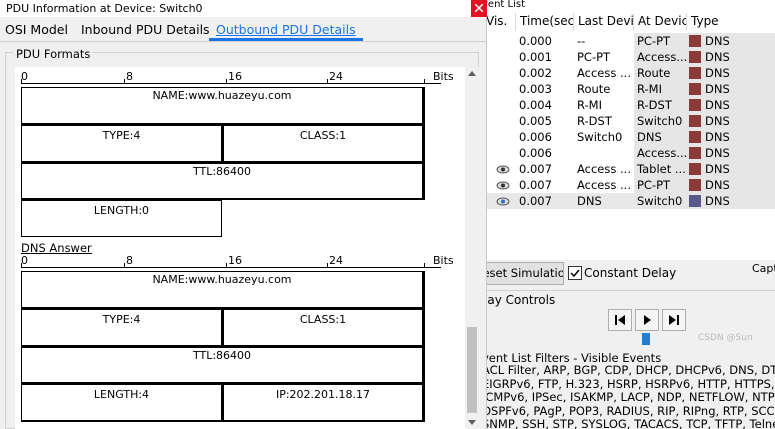 Image resolution: width=775 pixels, height=429 pixels. What do you see at coordinates (472, 423) in the screenshot?
I see `scroll-down-icon` at bounding box center [472, 423].